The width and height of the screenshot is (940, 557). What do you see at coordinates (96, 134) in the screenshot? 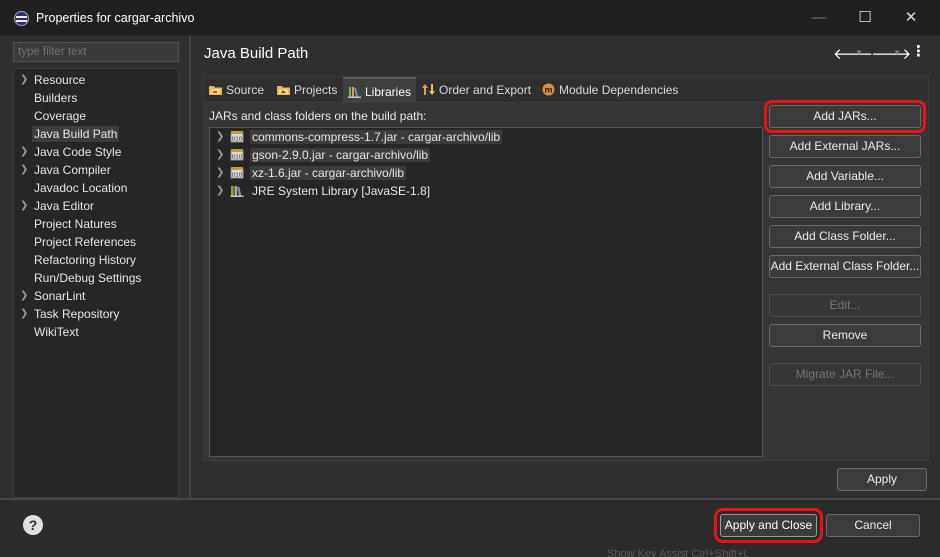
I see `sidebar-item-java-build-path: Java Build Path` at bounding box center [96, 134].